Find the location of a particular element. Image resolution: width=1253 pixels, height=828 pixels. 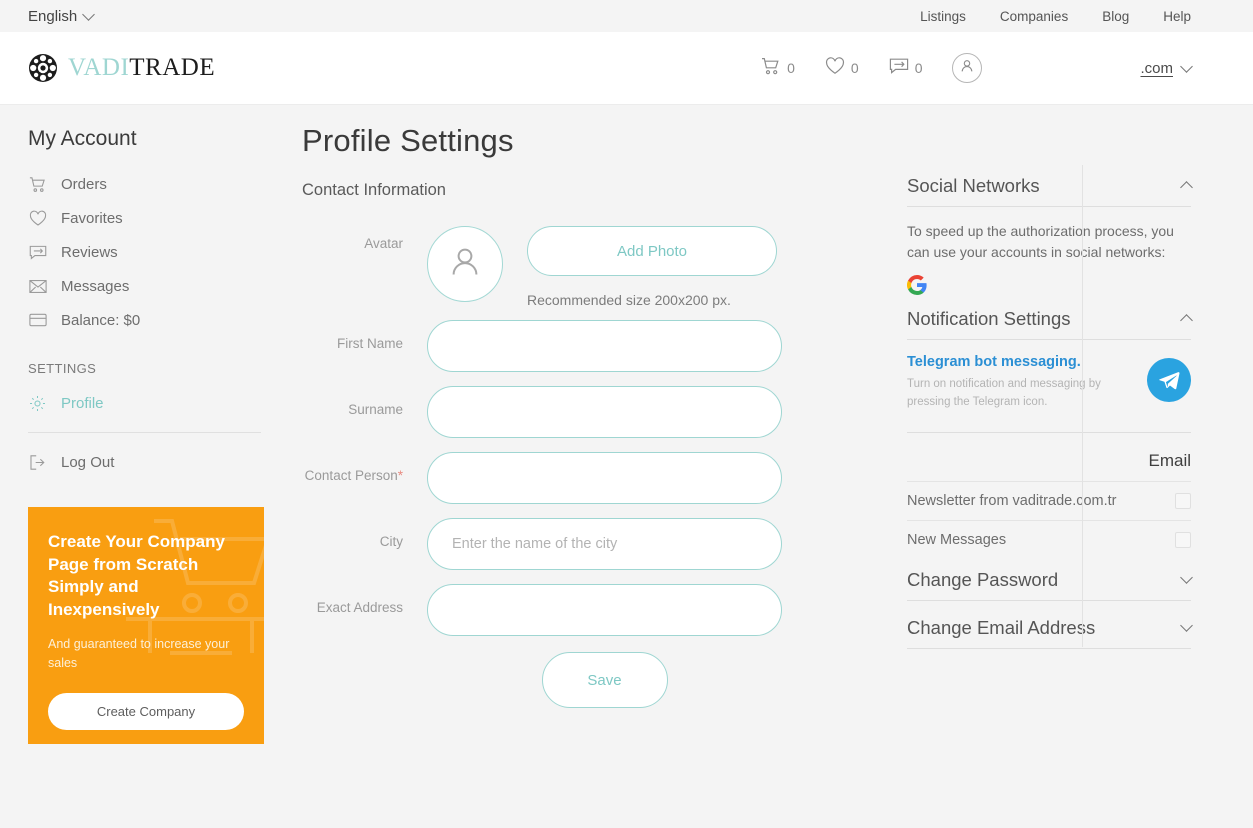

form-row-city: City is located at coordinates (593, 544).